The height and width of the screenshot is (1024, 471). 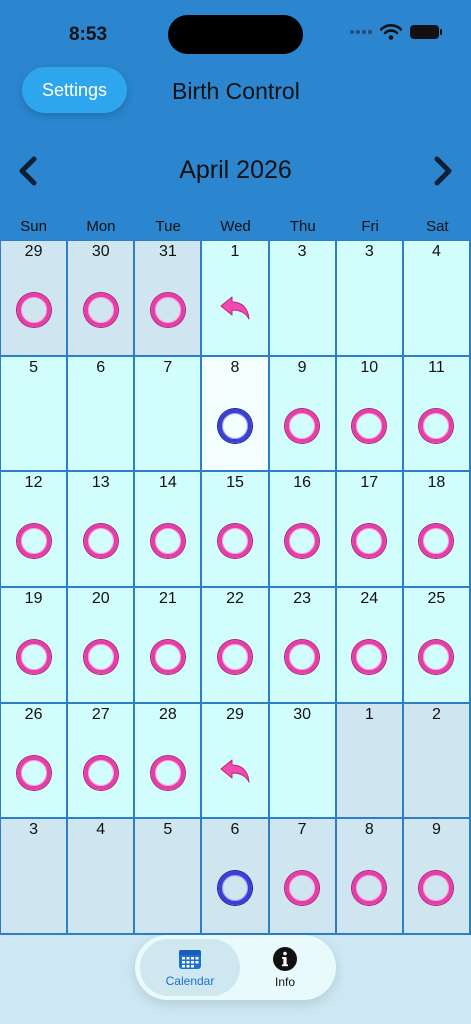 I want to click on weekday-label: Thu, so click(x=302, y=226).